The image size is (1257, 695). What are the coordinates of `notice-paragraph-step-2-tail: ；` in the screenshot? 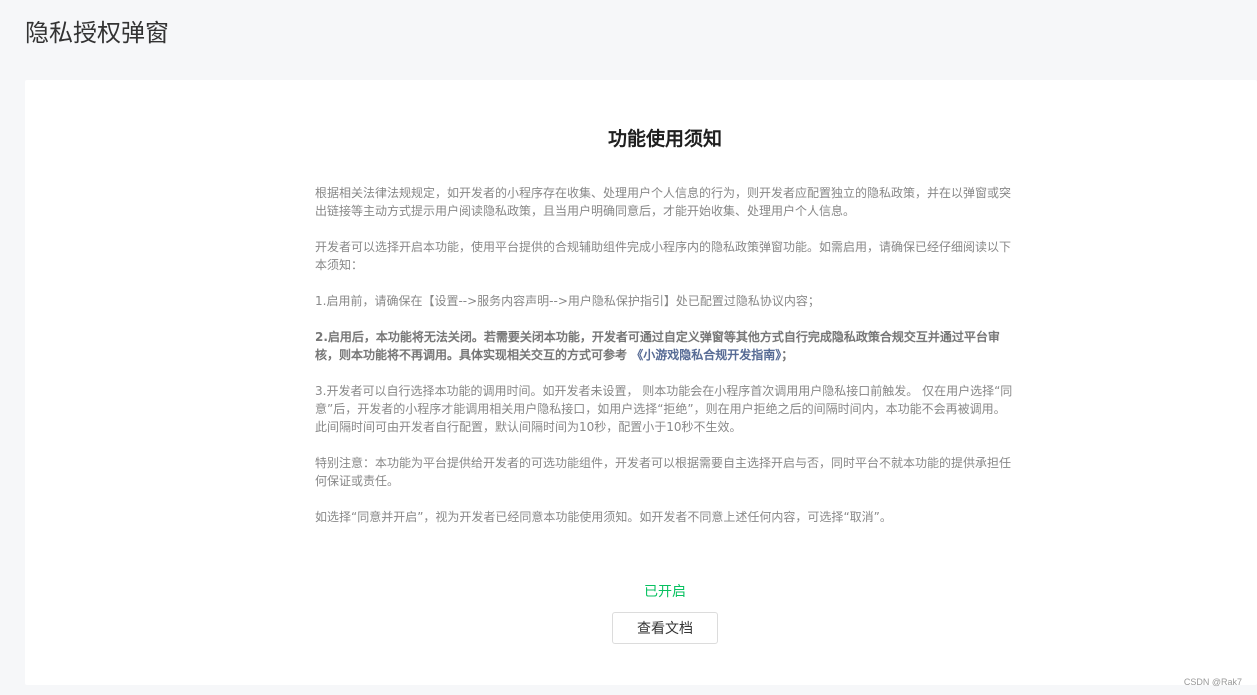 It's located at (787, 355).